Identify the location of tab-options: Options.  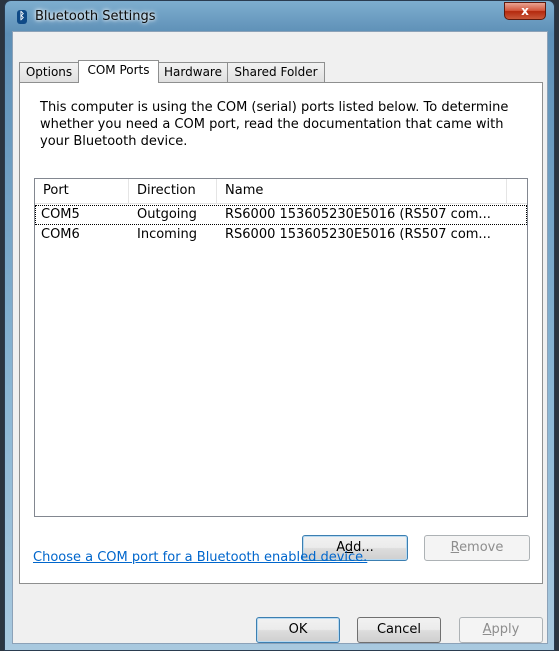
(49, 72).